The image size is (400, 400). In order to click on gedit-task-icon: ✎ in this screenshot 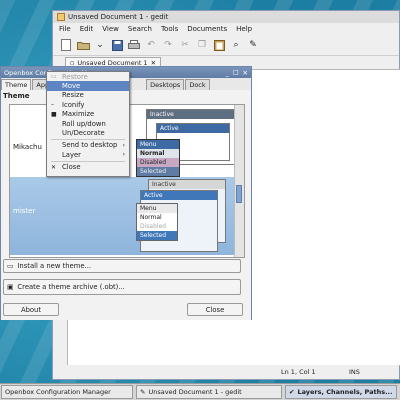, I will do `click(143, 392)`.